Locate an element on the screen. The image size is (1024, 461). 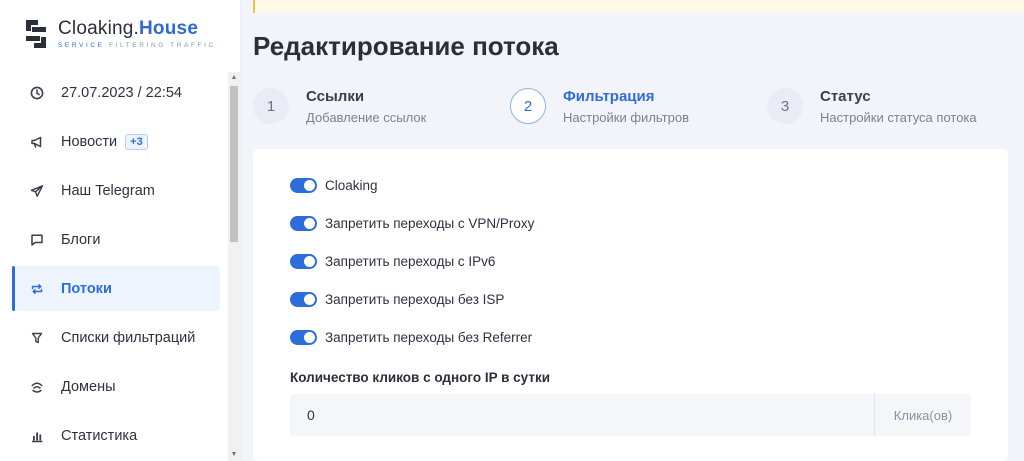
bar-chart-icon is located at coordinates (37, 436).